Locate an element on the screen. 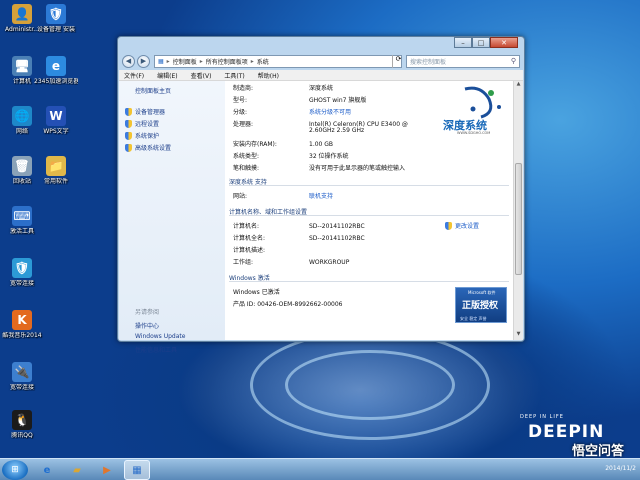 Image resolution: width=640 pixels, height=480 pixels. desktop-icon-label: 设备管理 安装 is located at coordinates (56, 29).